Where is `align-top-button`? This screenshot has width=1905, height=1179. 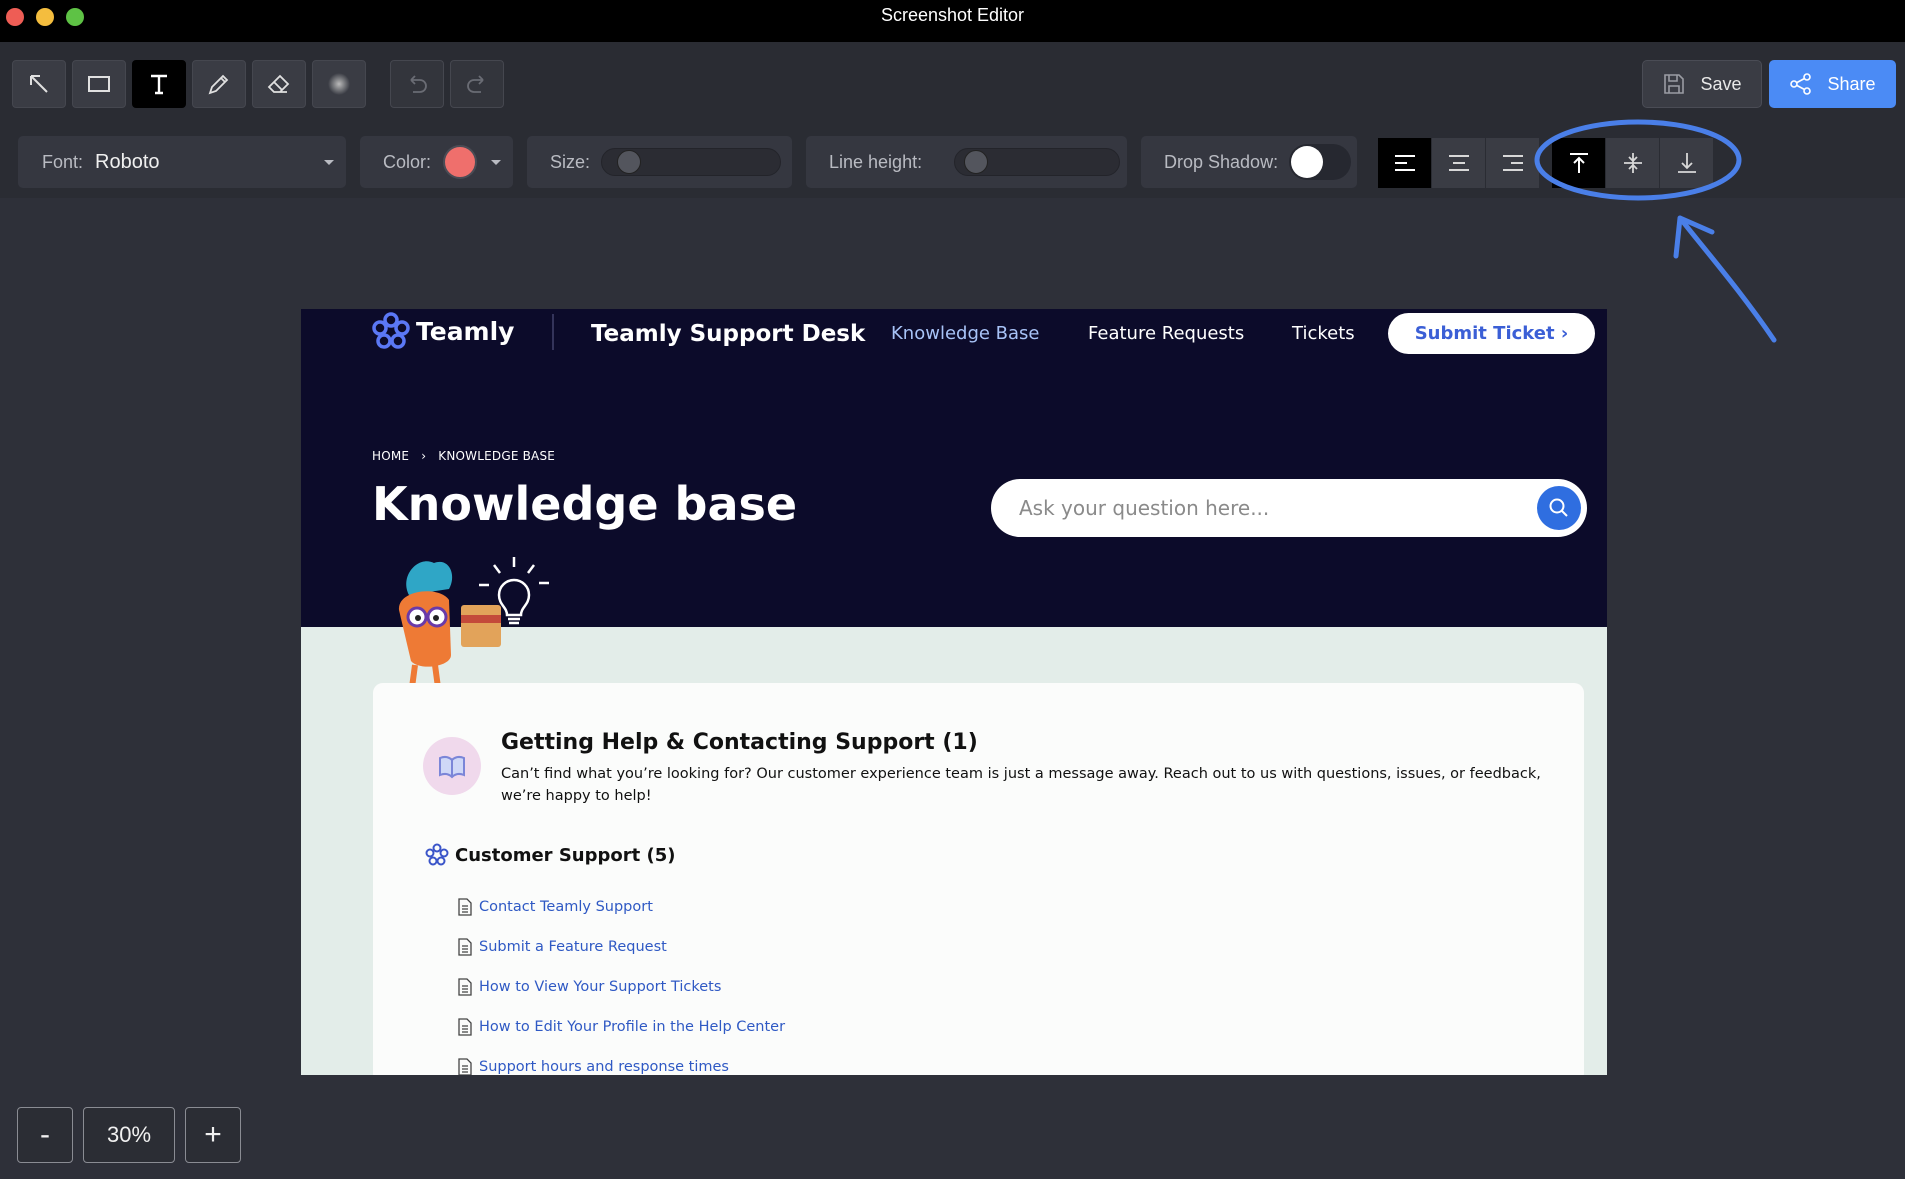 align-top-button is located at coordinates (1579, 163).